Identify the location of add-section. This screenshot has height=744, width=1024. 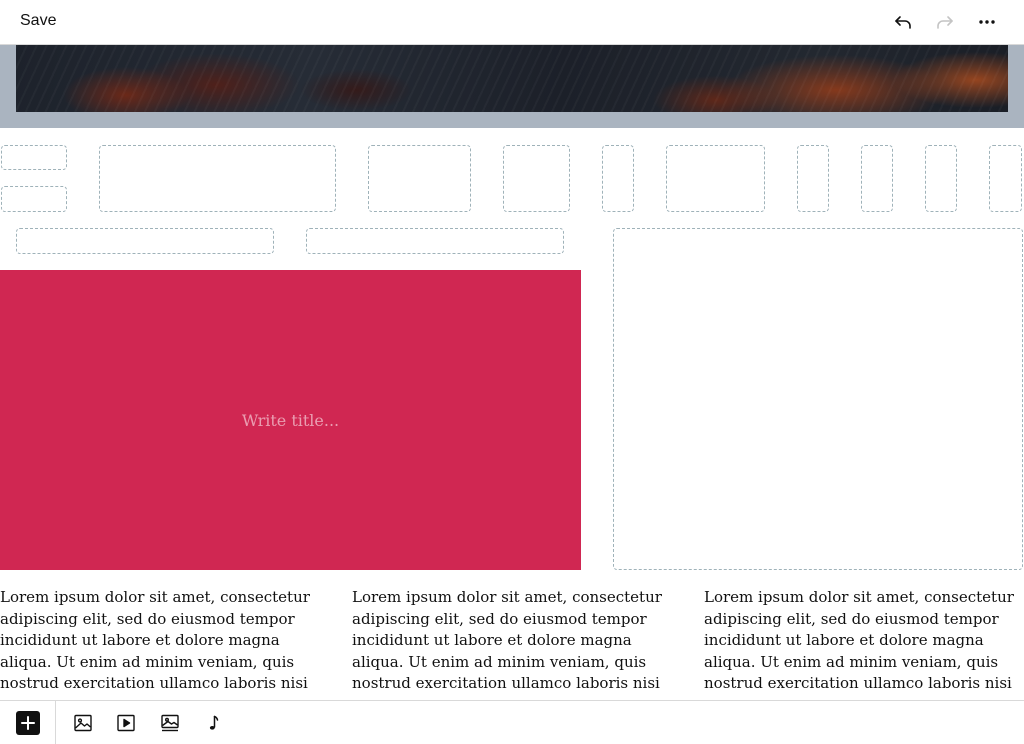
(28, 722).